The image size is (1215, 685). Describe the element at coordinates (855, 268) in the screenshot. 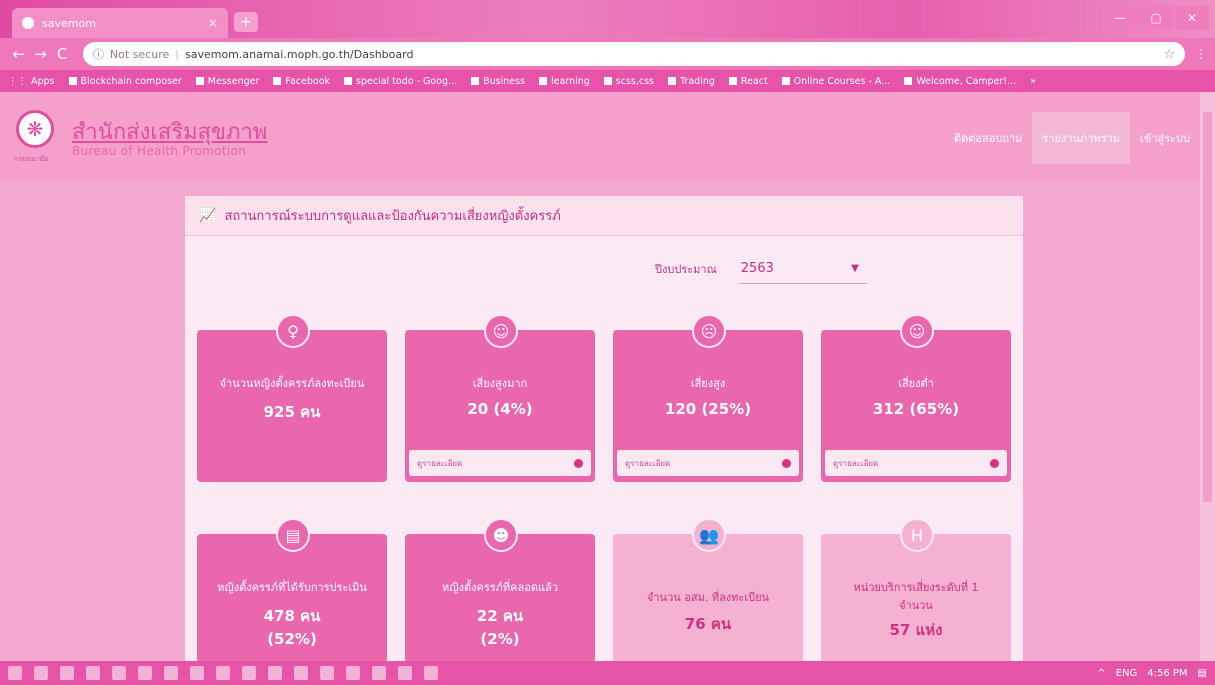

I see `chevron-down-icon: ▼` at that location.